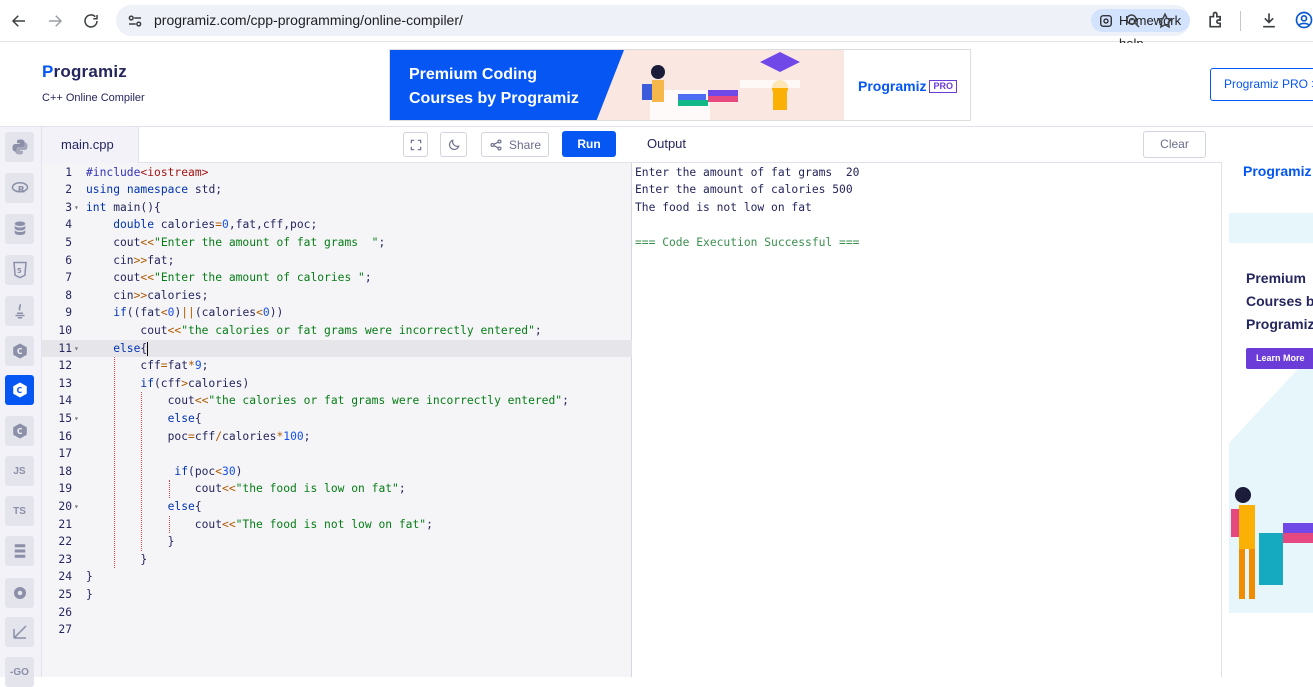 This screenshot has height=687, width=1313. I want to click on code-line: 21 cout<<"The food is not low on fat";, so click(337, 525).